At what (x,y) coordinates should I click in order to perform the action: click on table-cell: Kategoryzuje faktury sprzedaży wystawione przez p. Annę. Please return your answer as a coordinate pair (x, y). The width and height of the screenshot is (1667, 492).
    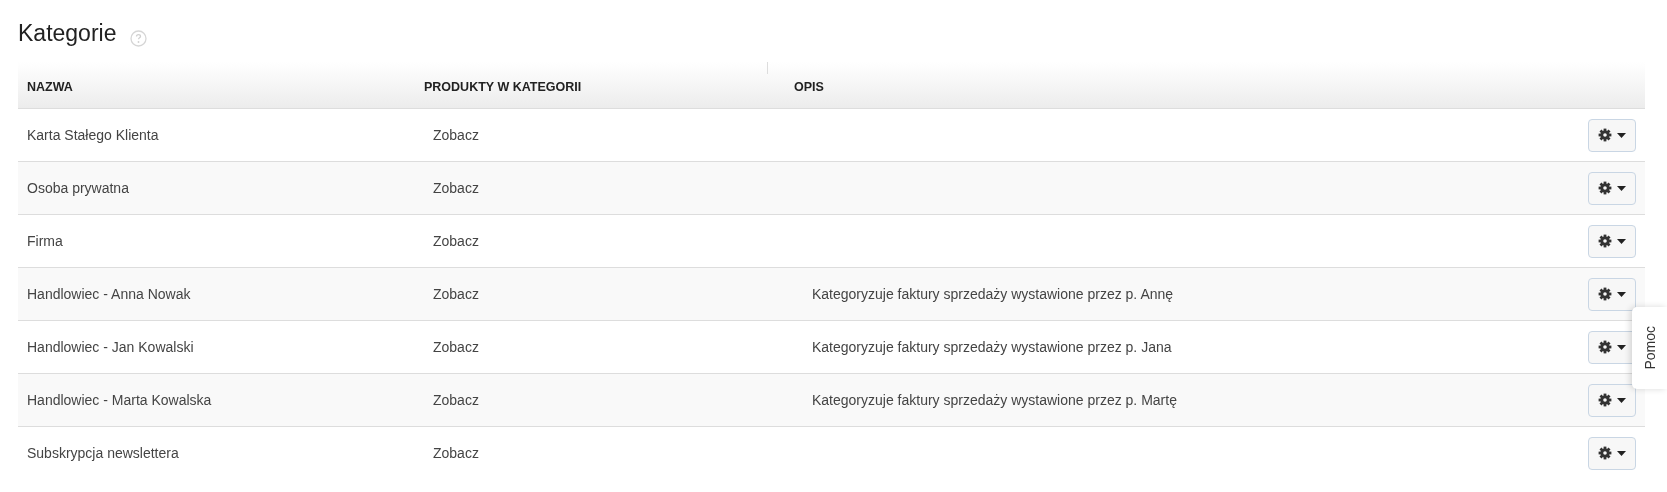
    Looking at the image, I should click on (993, 294).